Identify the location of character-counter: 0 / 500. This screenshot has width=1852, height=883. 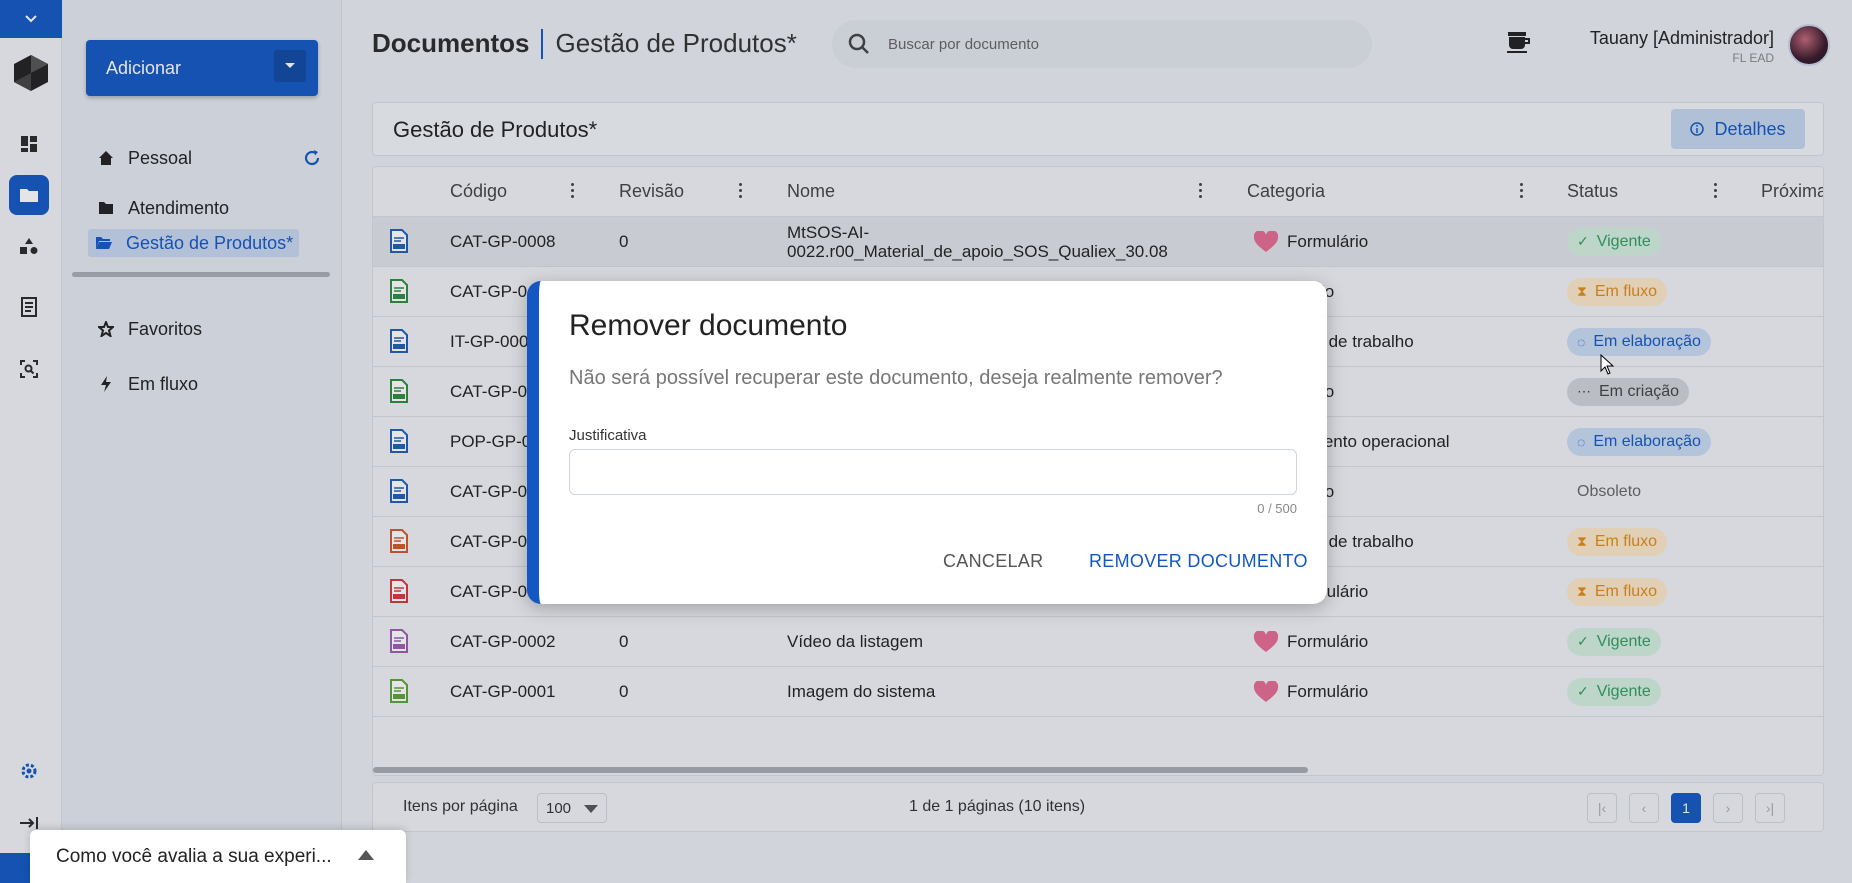
(1277, 508).